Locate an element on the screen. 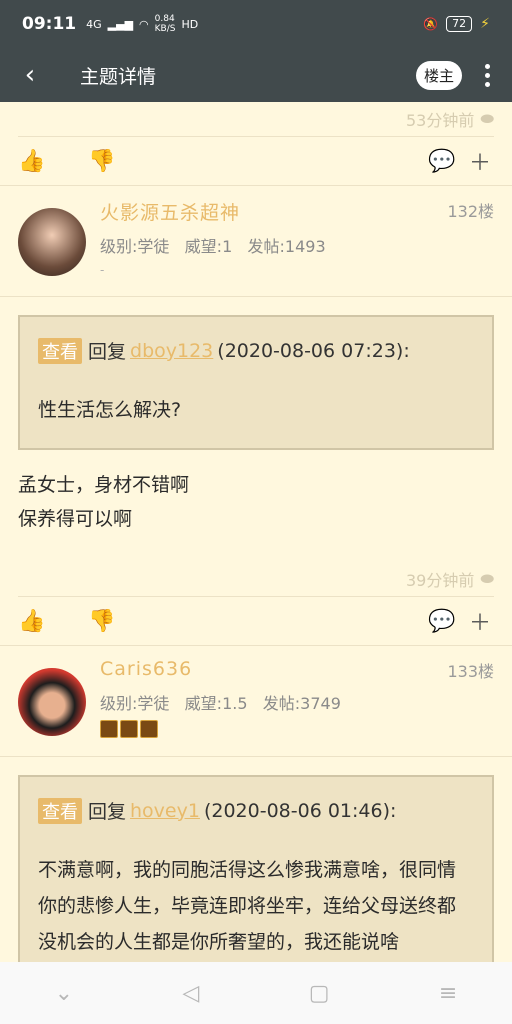 This screenshot has height=1024, width=512. author-meta: 级别:学徒 威望:1.5 发帖:3749 is located at coordinates (297, 702).